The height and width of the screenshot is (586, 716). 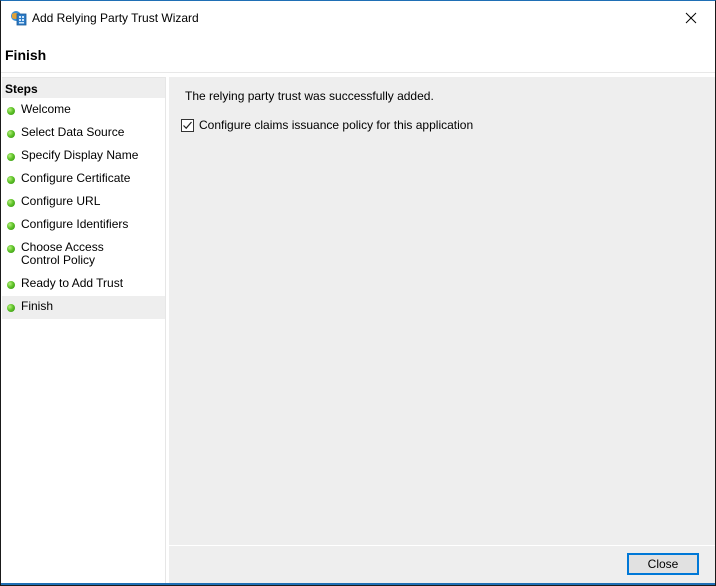 What do you see at coordinates (115, 18) in the screenshot?
I see `window-title: Add Relying Party Trust Wizard` at bounding box center [115, 18].